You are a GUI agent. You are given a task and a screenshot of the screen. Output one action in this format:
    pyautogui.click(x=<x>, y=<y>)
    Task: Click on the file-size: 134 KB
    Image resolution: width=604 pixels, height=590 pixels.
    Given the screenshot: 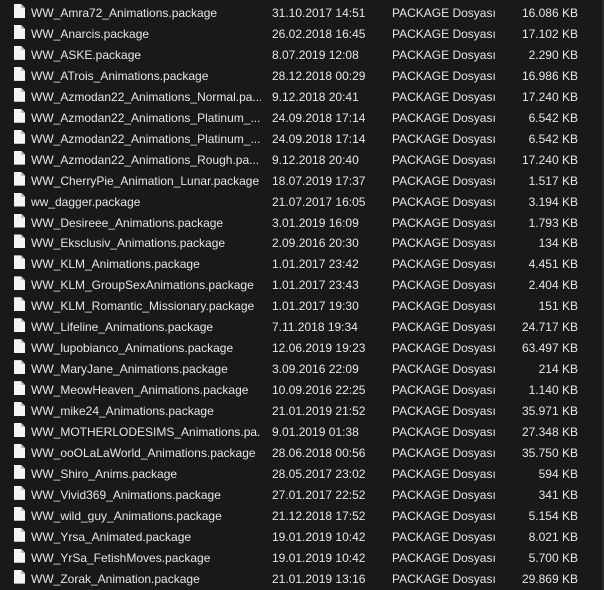 What is the action you would take?
    pyautogui.click(x=558, y=243)
    